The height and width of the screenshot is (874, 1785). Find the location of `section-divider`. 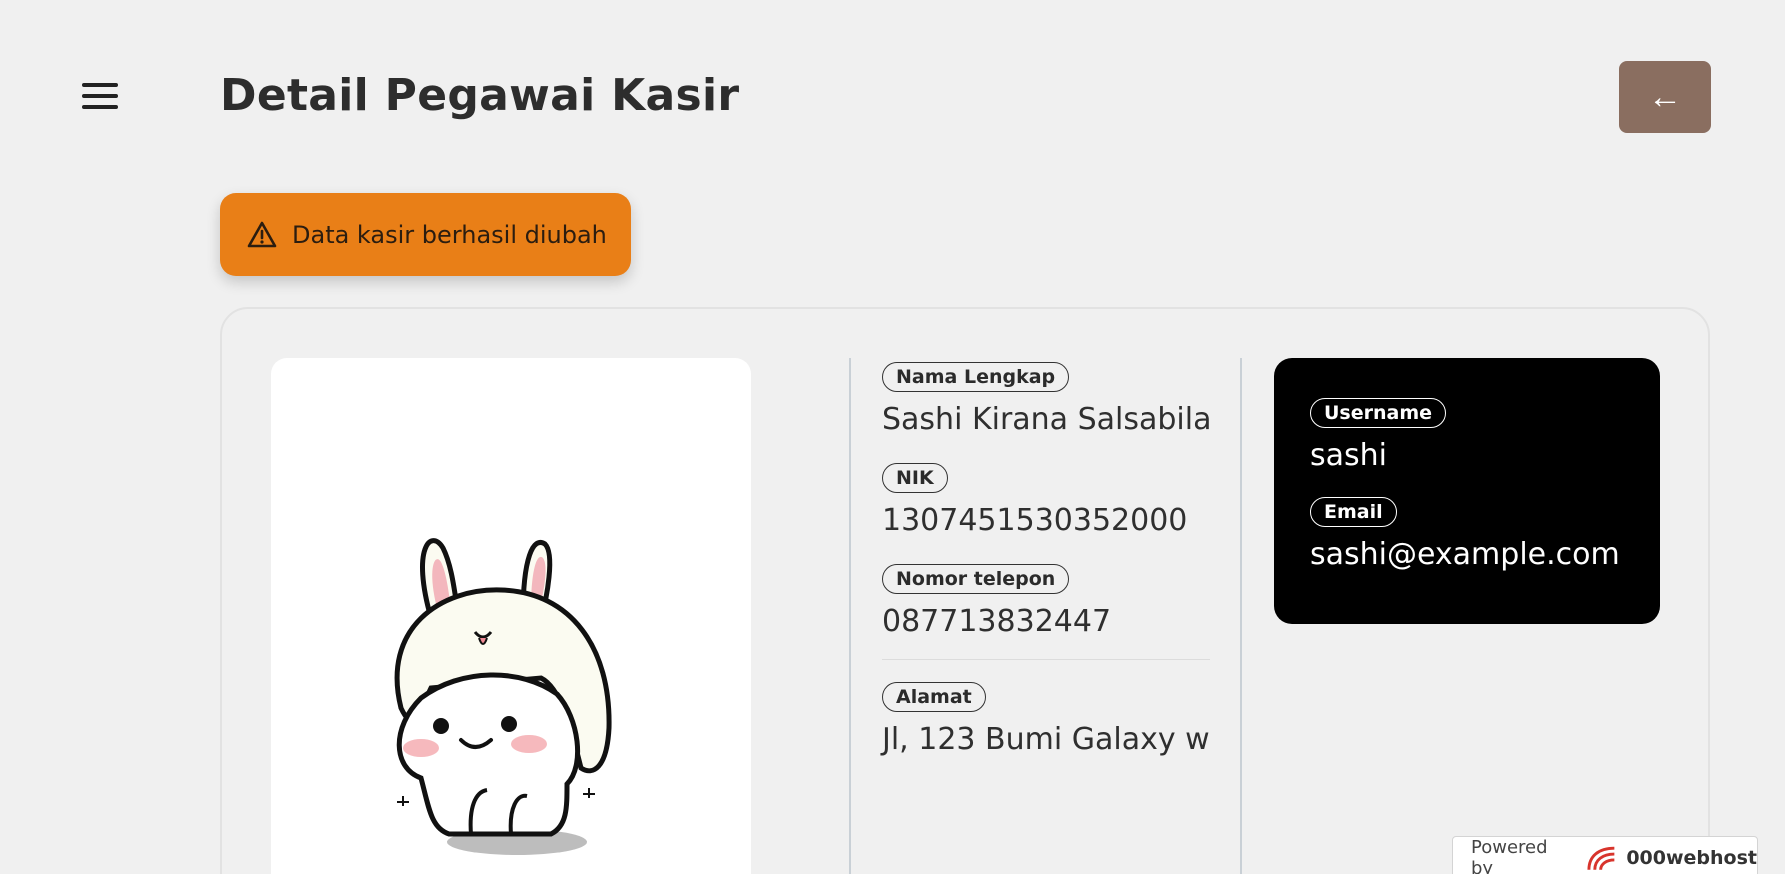

section-divider is located at coordinates (1046, 659).